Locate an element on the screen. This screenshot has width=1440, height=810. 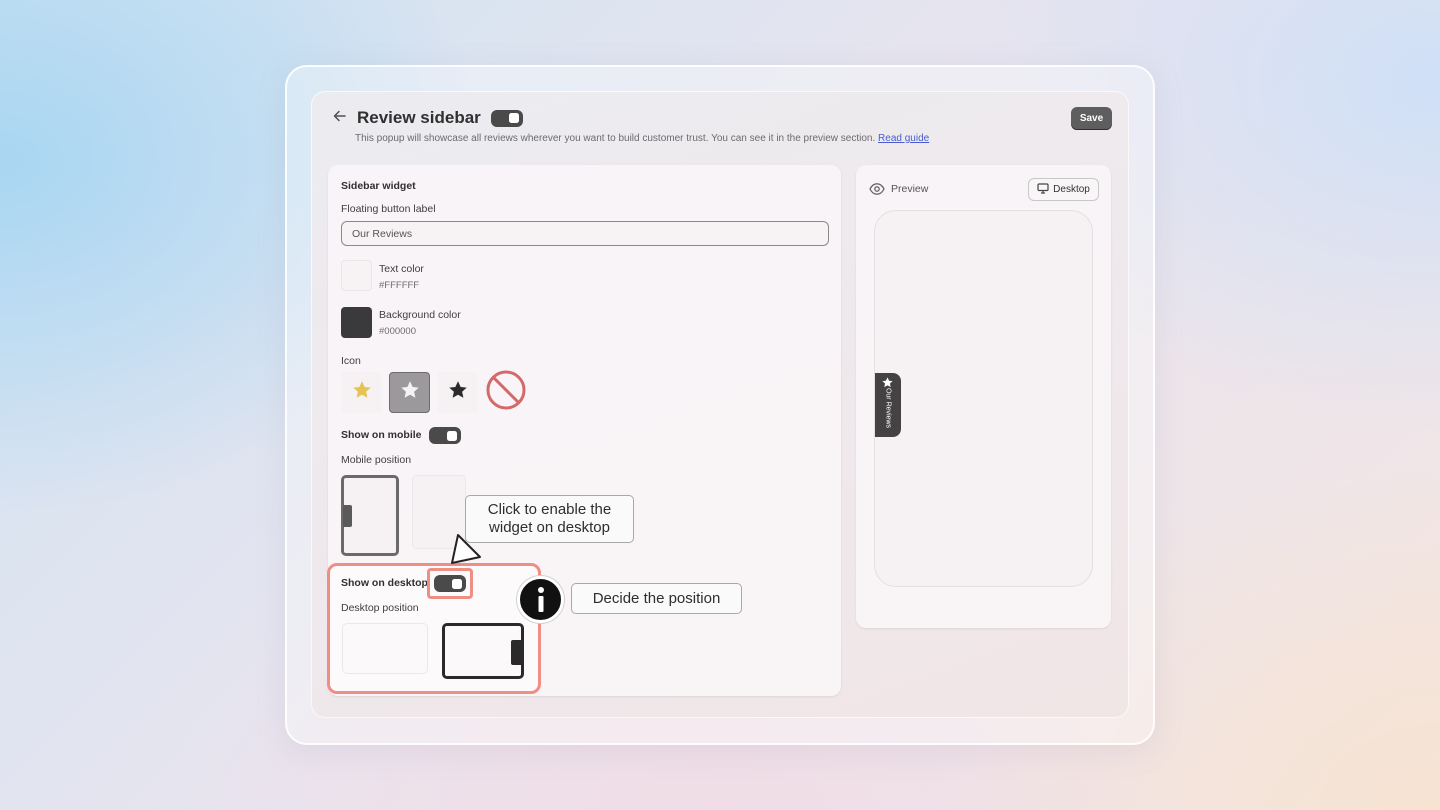
star-white-selected-icon is located at coordinates (410, 392).